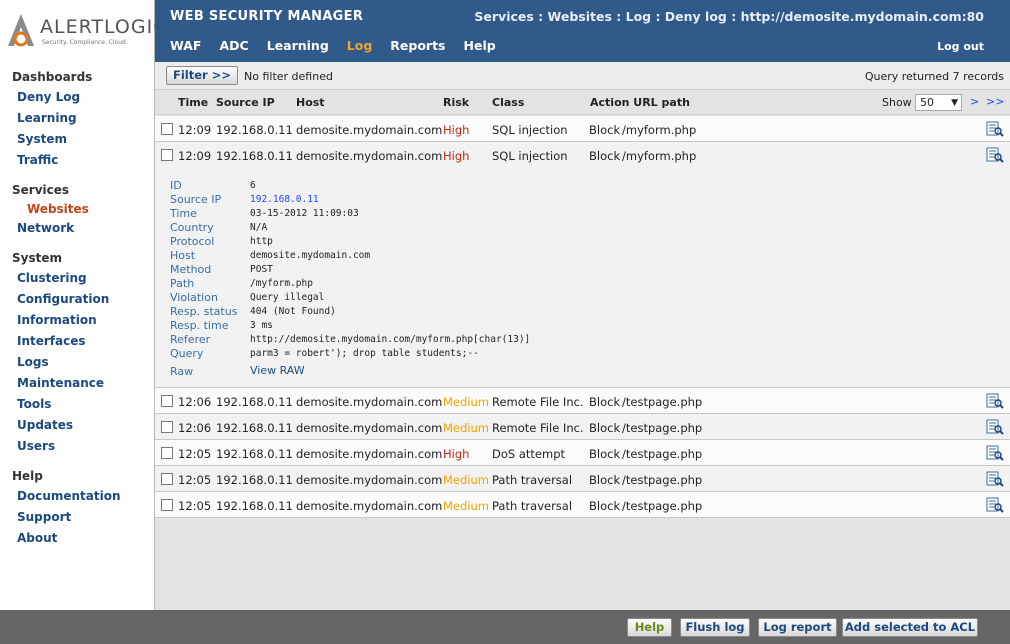 The height and width of the screenshot is (644, 1010). What do you see at coordinates (192, 227) in the screenshot?
I see `detail-label: Country` at bounding box center [192, 227].